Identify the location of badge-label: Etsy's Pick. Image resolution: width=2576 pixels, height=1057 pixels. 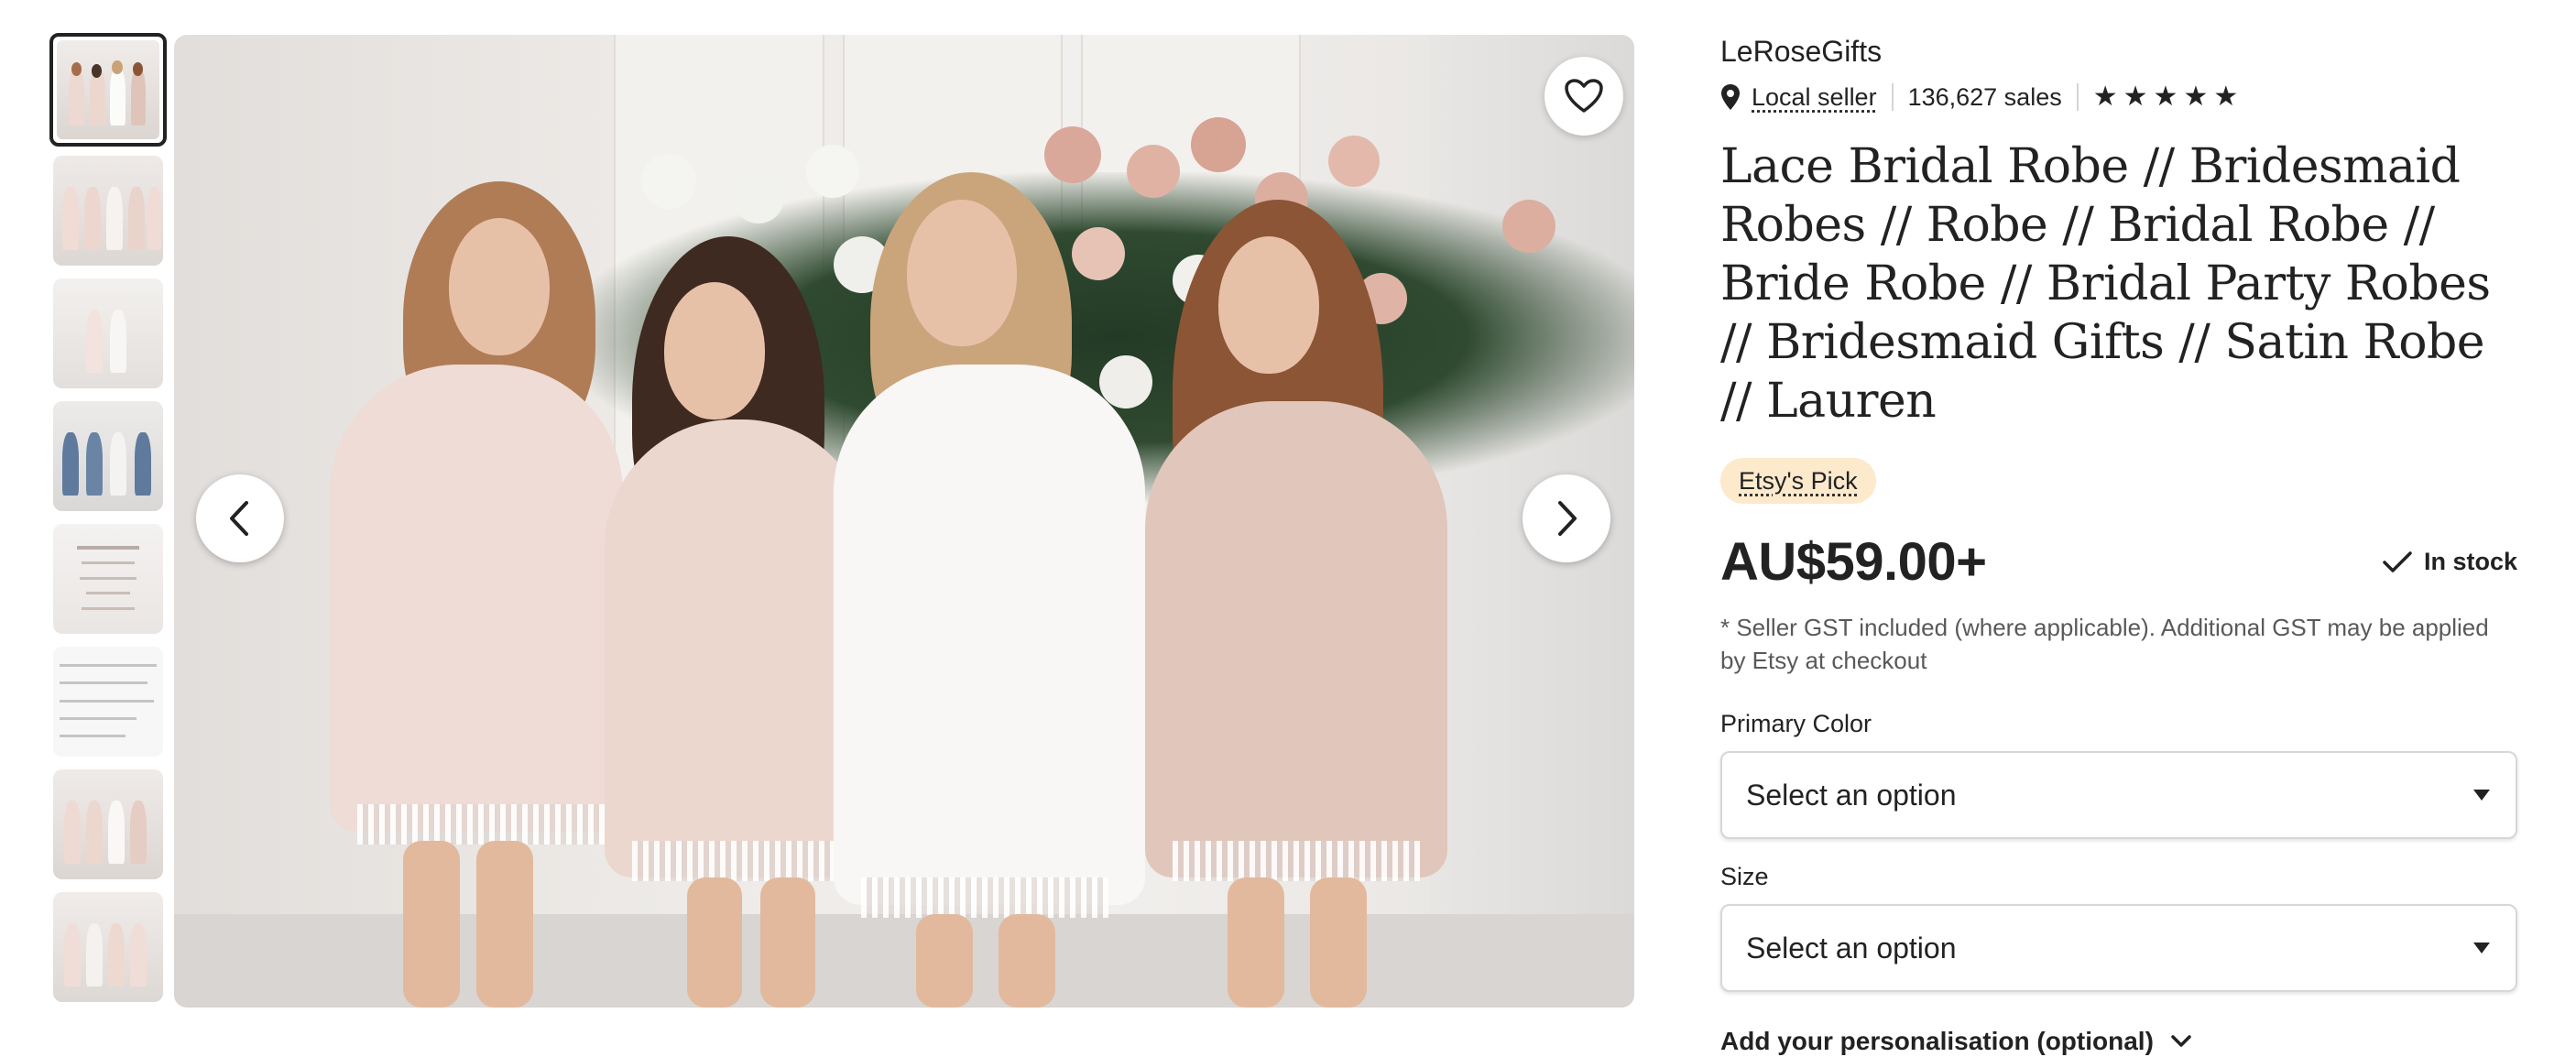
(1799, 481).